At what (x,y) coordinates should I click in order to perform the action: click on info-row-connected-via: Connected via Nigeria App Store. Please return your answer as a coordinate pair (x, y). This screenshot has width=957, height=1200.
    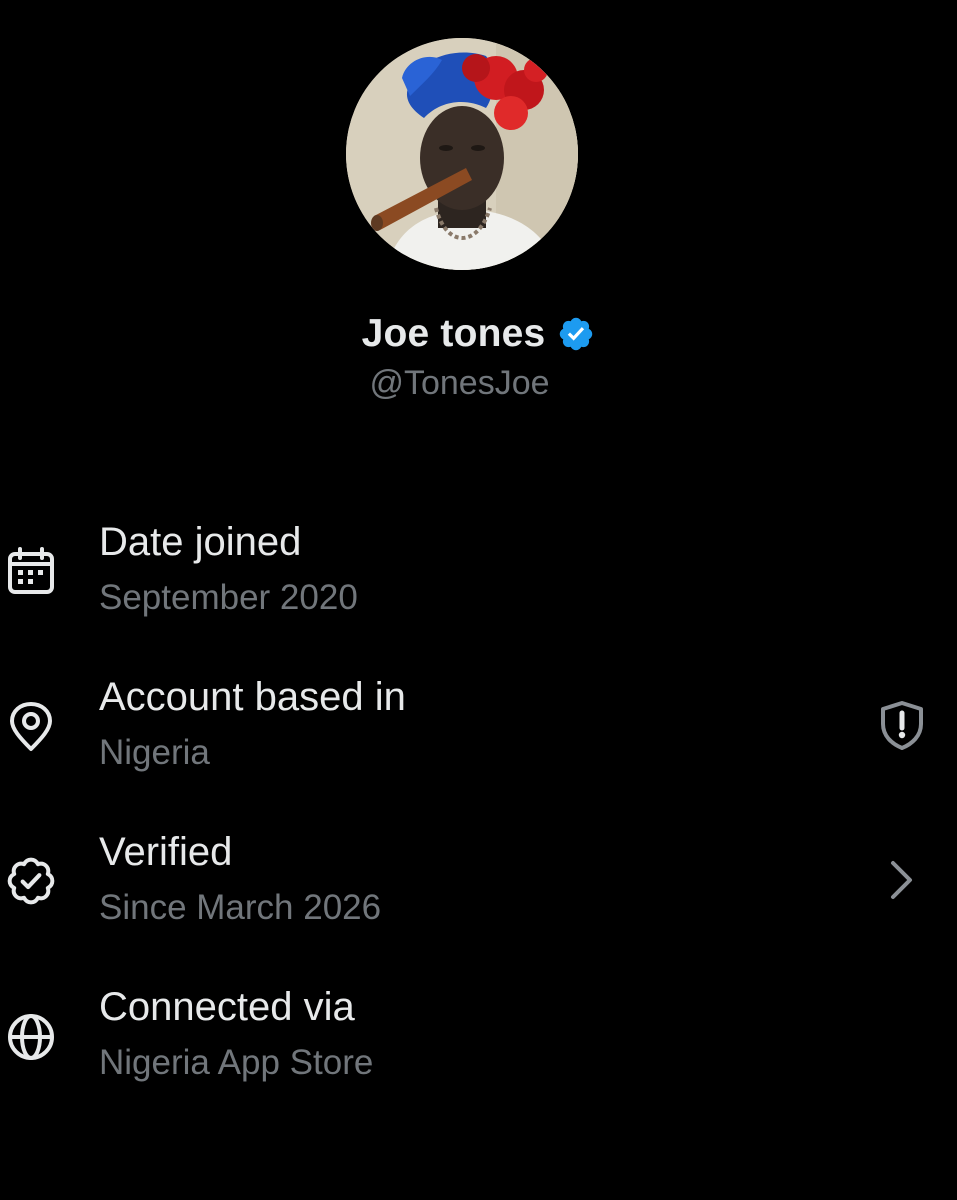
    Looking at the image, I should click on (478, 1040).